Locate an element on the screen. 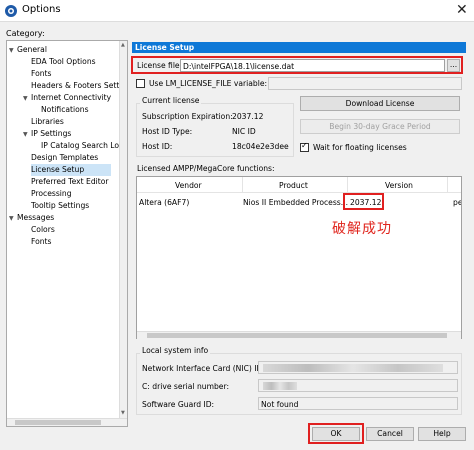 Image resolution: width=474 pixels, height=450 pixels. category-label: Category: is located at coordinates (25, 33).